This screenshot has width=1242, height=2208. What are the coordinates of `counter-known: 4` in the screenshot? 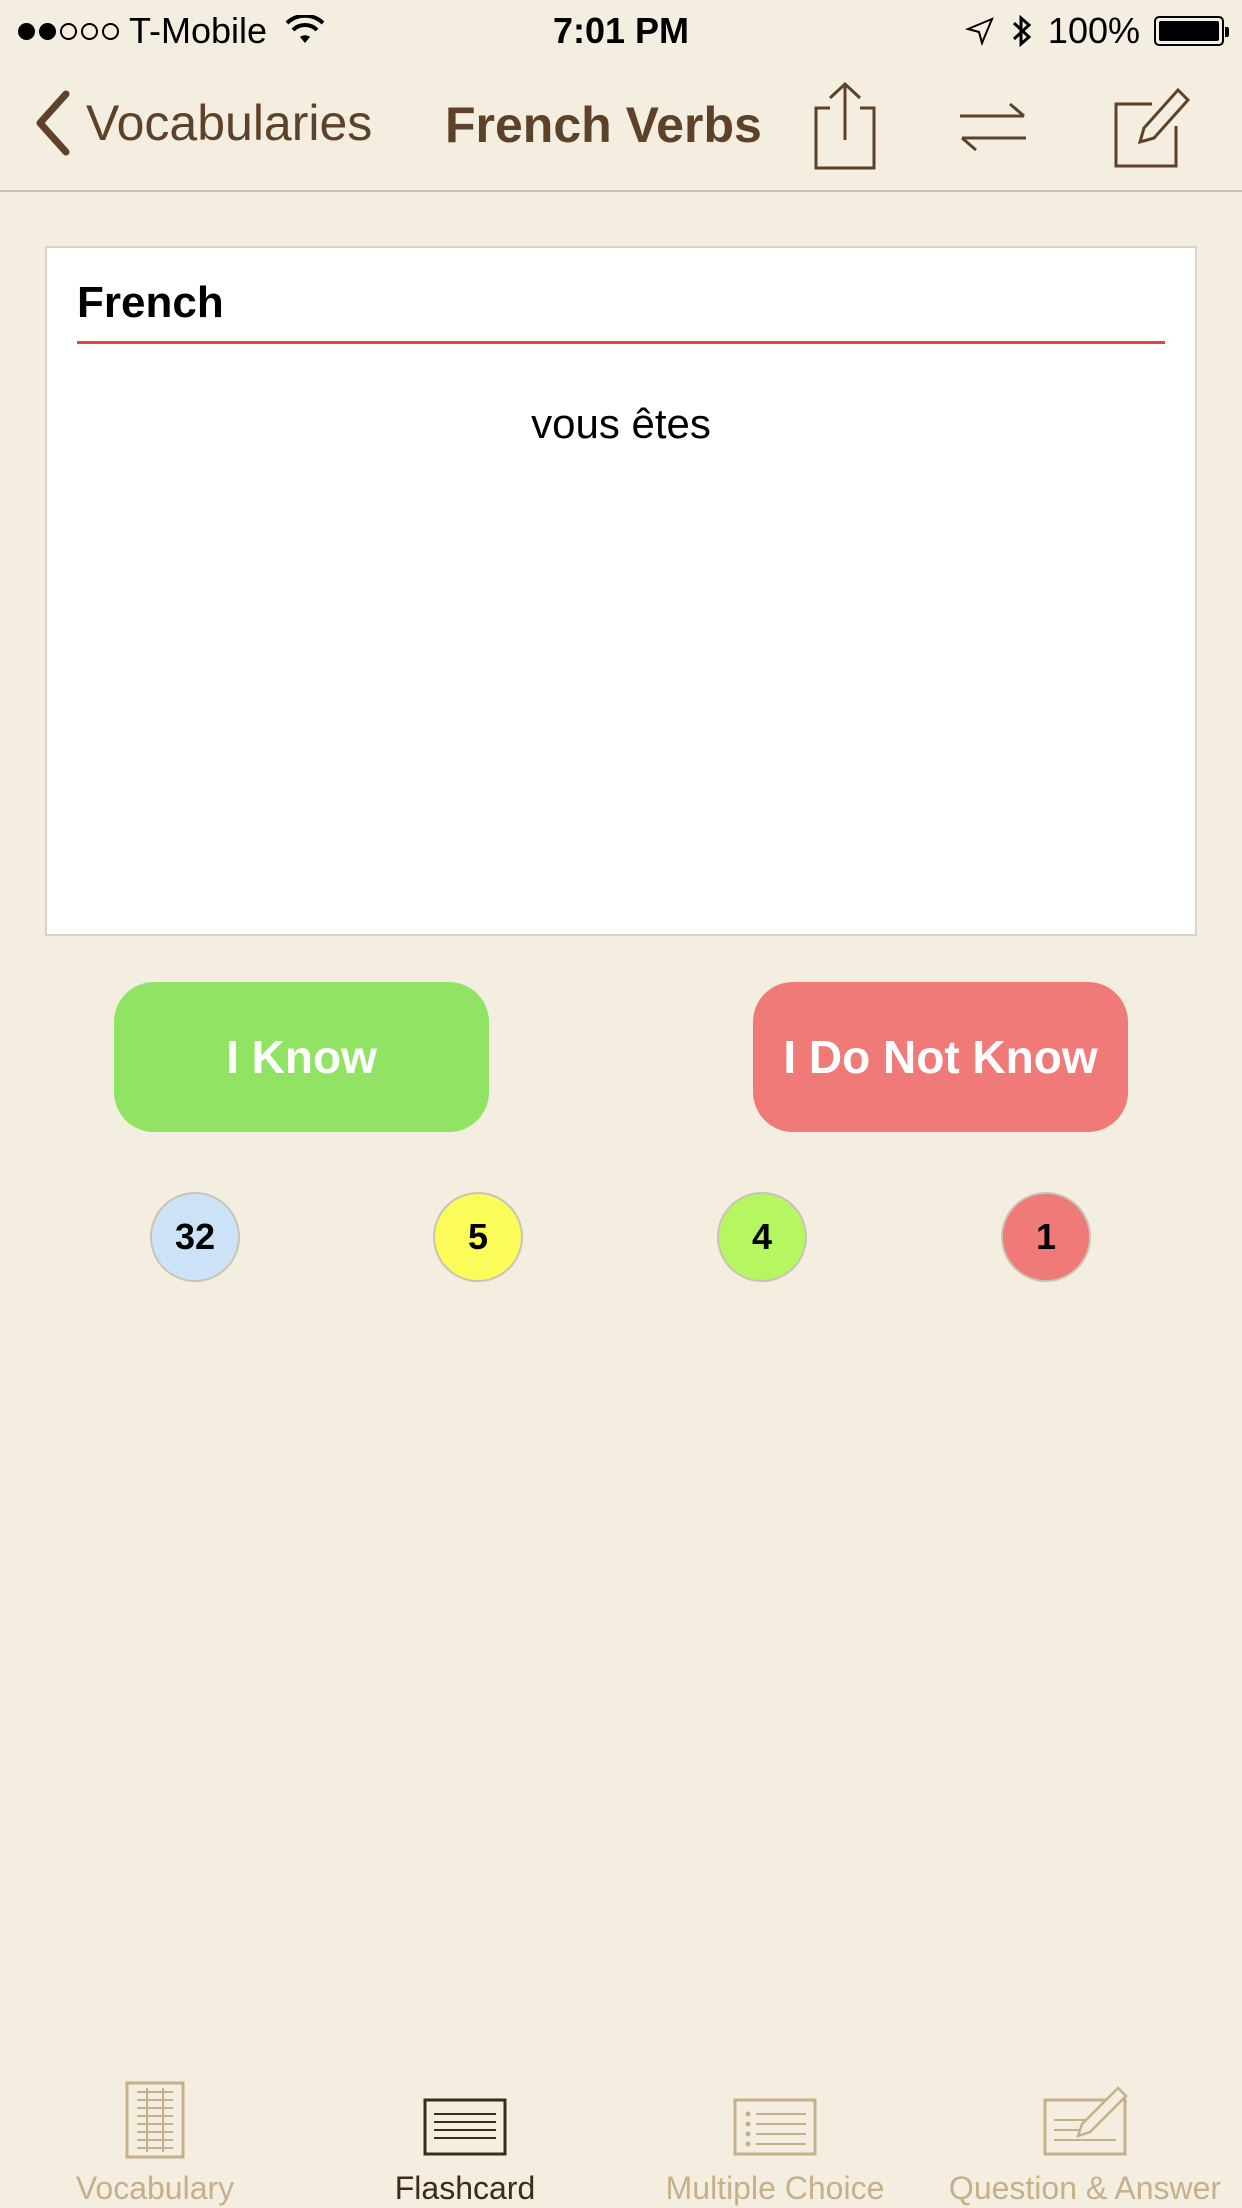 It's located at (762, 1237).